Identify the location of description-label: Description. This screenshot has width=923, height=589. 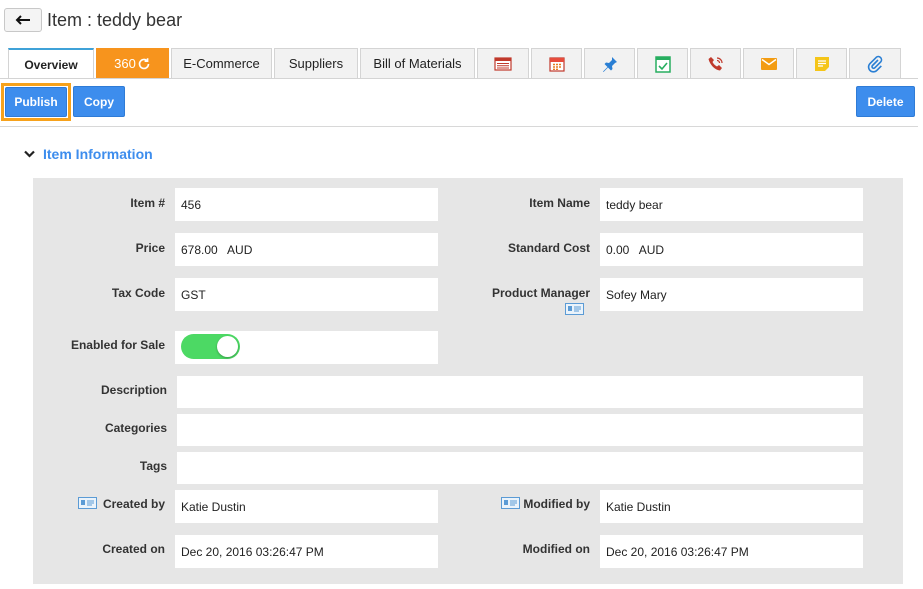
(133, 390).